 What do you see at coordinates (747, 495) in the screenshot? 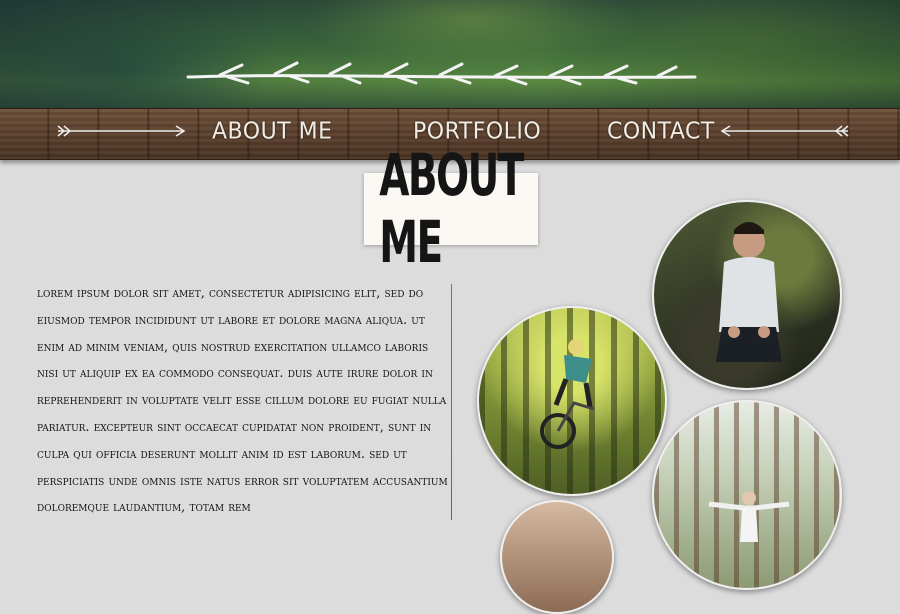
I see `photo-forest-arms-open` at bounding box center [747, 495].